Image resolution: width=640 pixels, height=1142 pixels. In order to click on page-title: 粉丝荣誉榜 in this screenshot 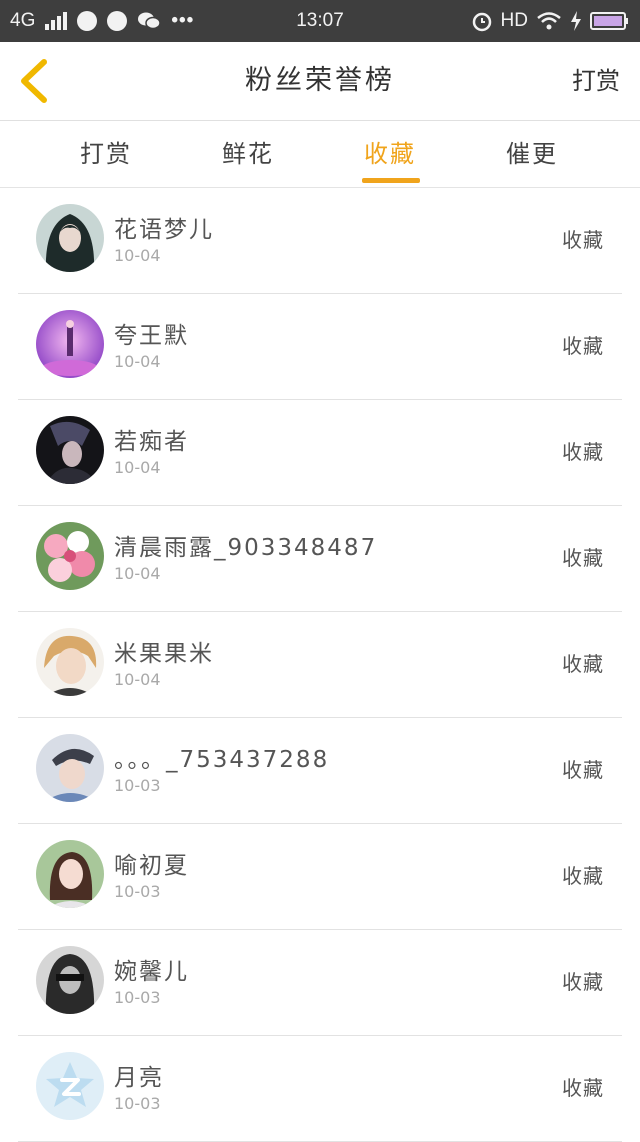, I will do `click(320, 80)`.